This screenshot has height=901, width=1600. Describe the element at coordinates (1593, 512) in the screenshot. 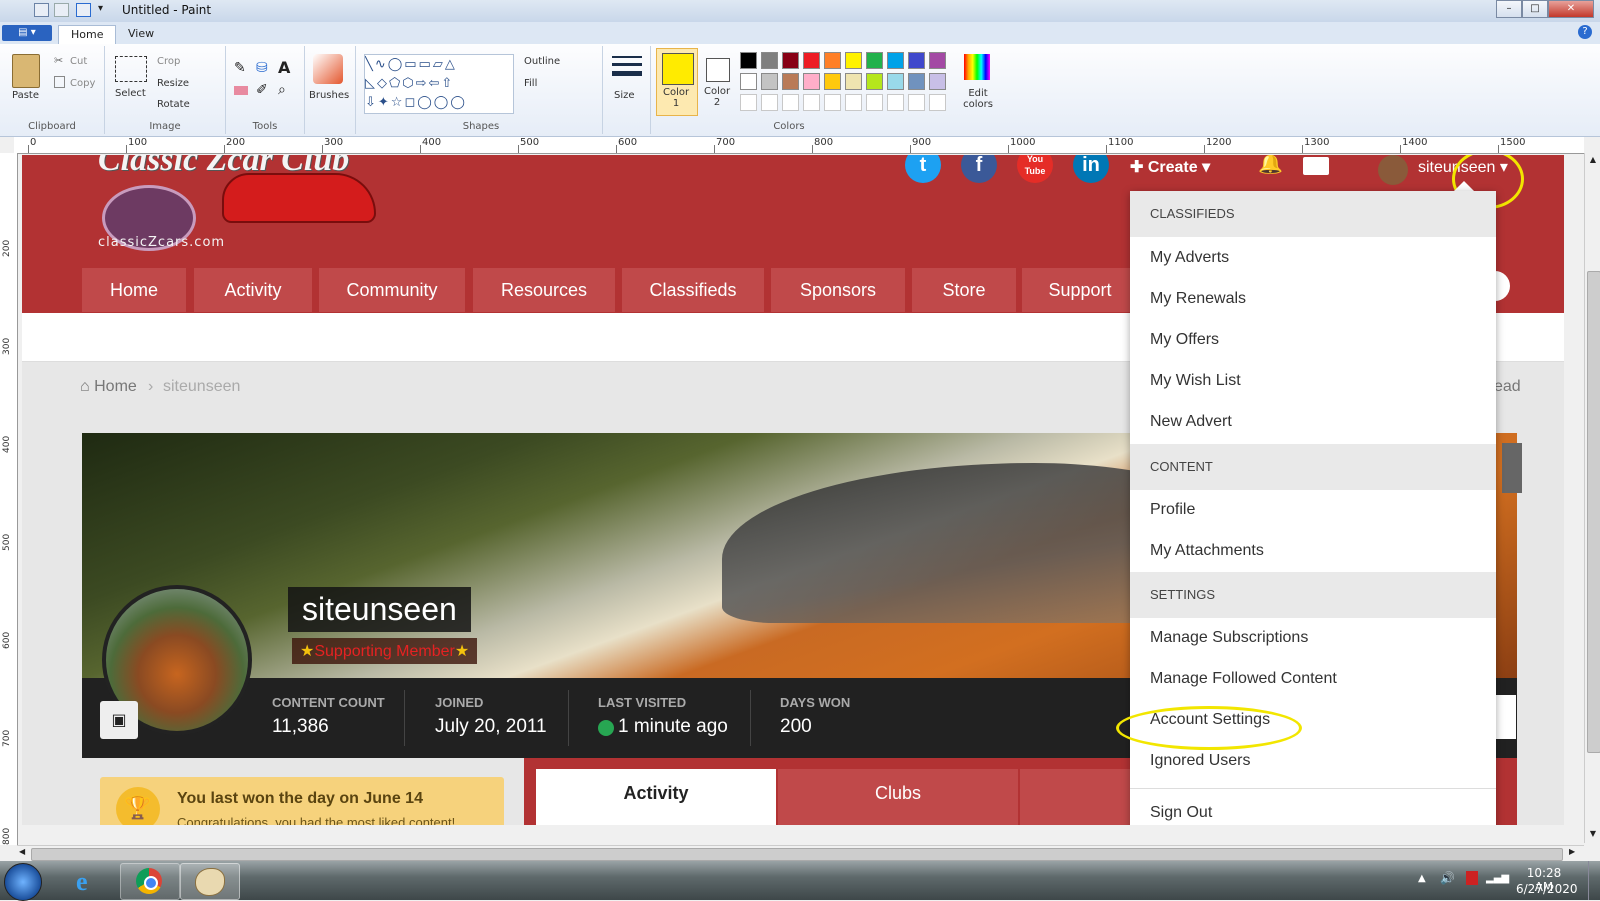

I see `vertical-scroll-thumb` at that location.